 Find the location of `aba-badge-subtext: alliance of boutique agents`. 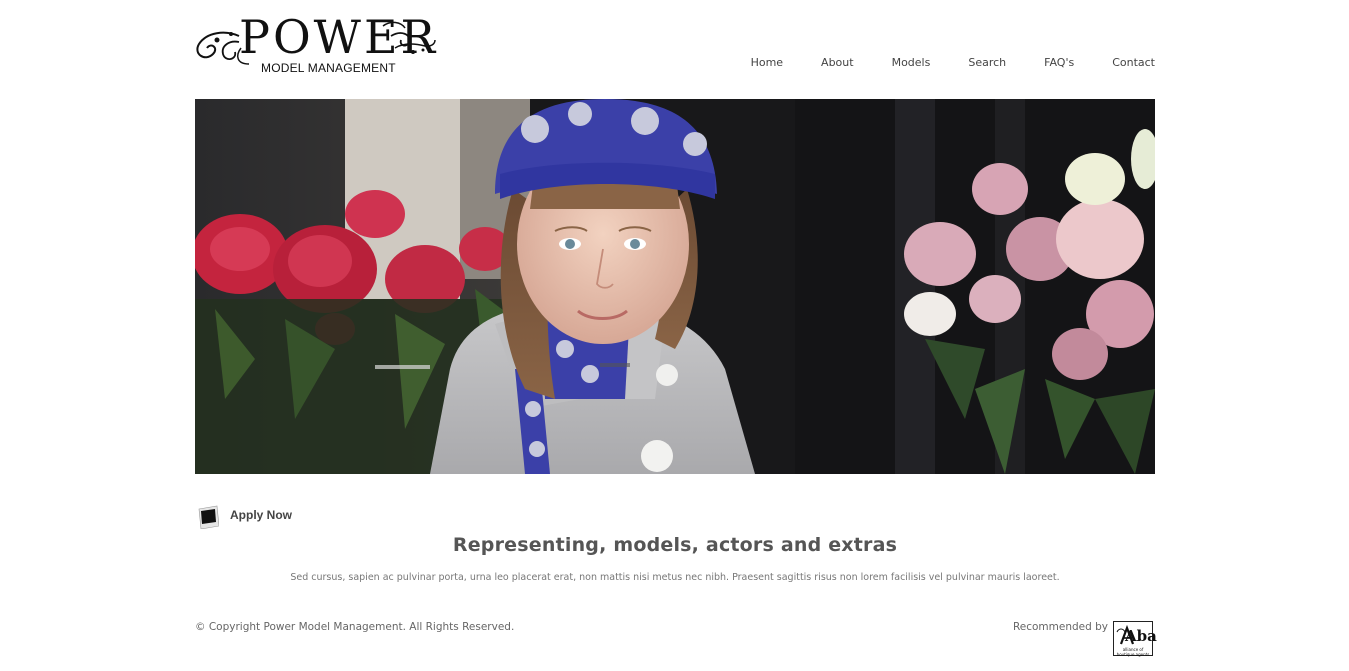

aba-badge-subtext: alliance of boutique agents is located at coordinates (1133, 652).